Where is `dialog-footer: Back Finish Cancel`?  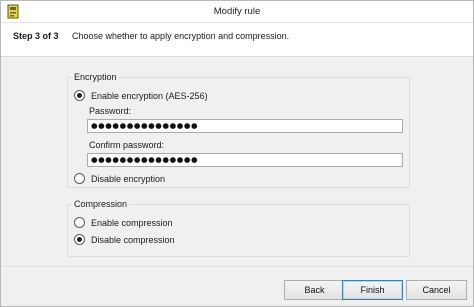
dialog-footer: Back Finish Cancel is located at coordinates (237, 286).